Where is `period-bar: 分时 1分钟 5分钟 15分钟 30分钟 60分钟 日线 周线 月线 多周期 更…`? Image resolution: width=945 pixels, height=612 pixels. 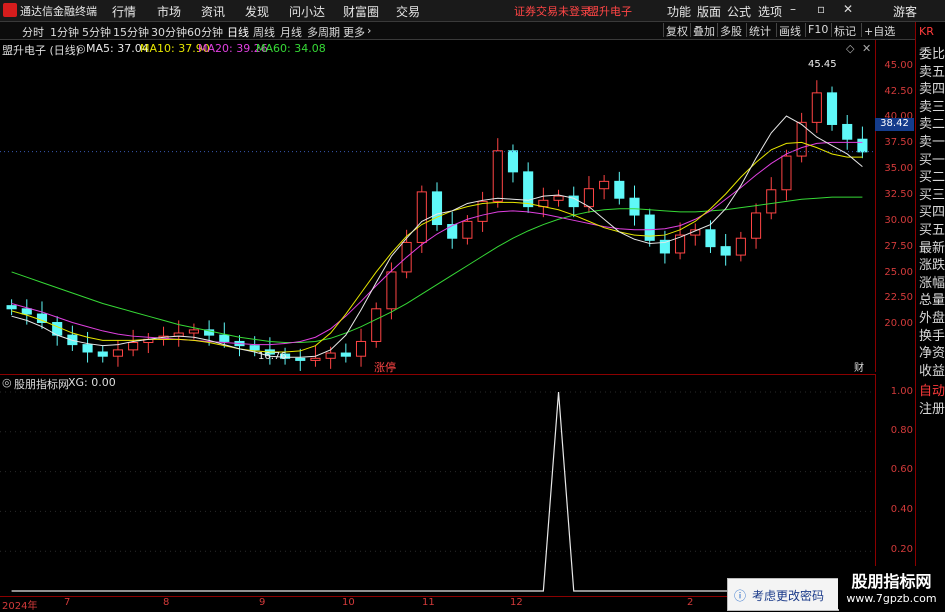
period-bar: 分时 1分钟 5分钟 15分钟 30分钟 60分钟 日线 周线 月线 多周期 更… is located at coordinates (457, 31).